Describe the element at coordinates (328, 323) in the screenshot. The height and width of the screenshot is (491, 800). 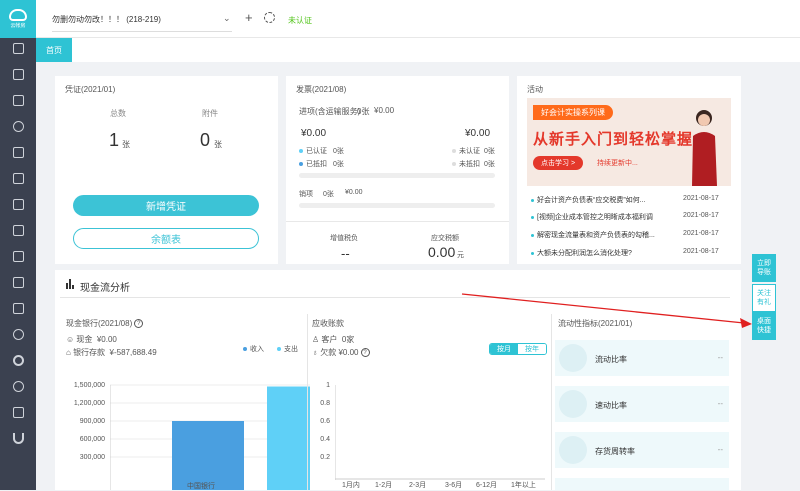
I see `receivable-title: 应收账款` at that location.